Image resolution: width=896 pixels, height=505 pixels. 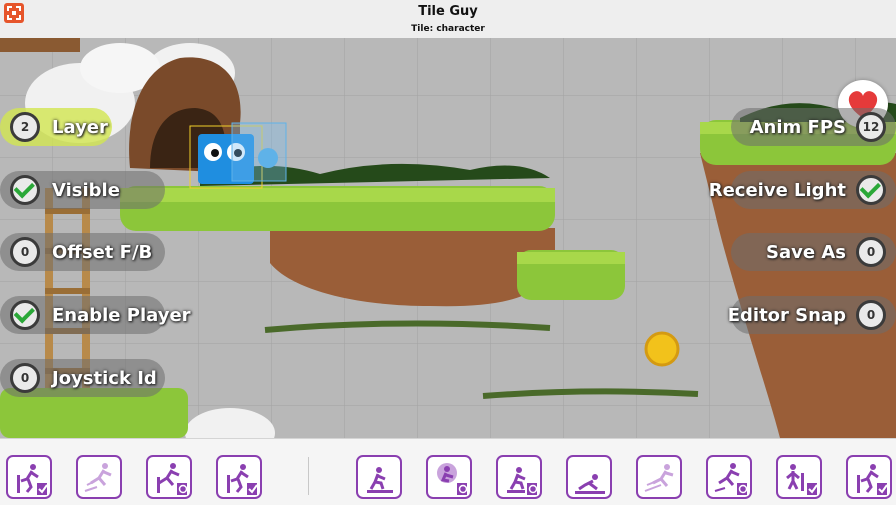 I want to click on offset-label: Offset F/B, so click(x=102, y=252).